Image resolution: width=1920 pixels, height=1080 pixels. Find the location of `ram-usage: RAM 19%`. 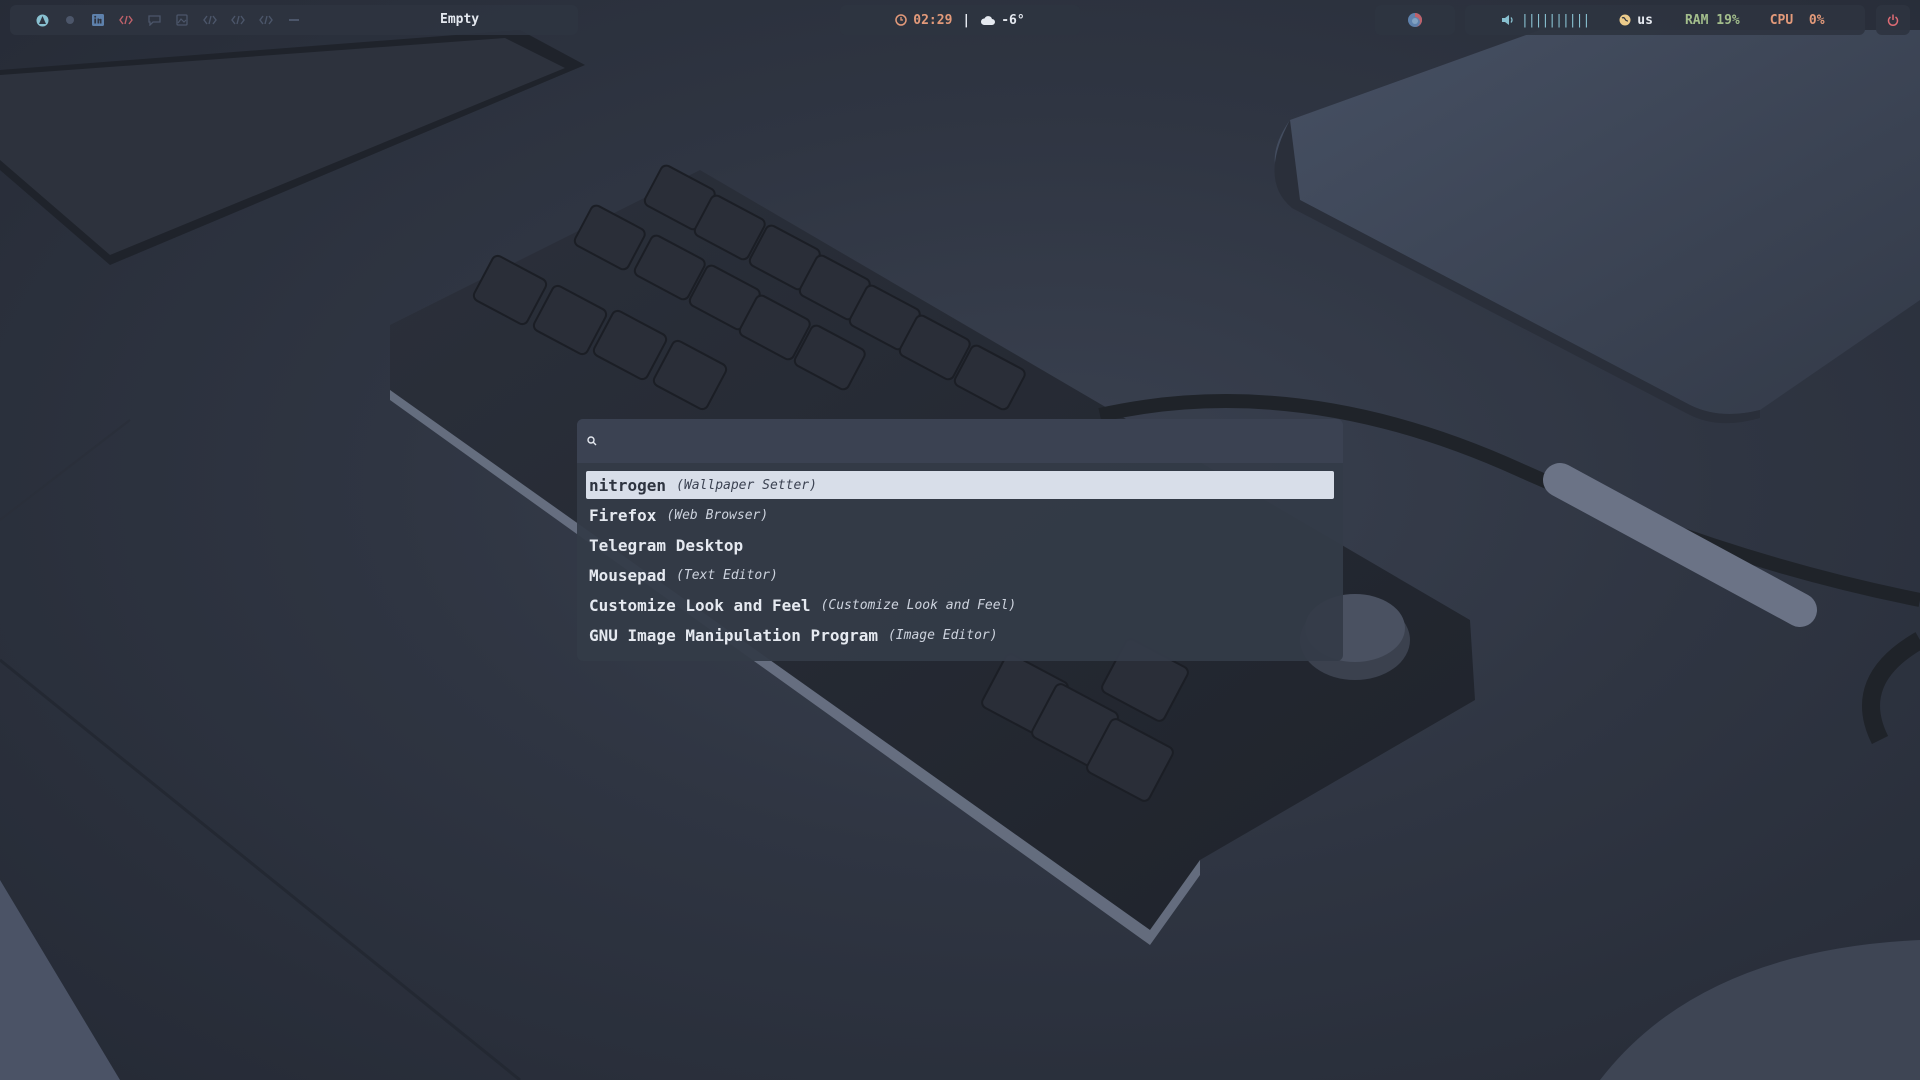

ram-usage: RAM 19% is located at coordinates (1712, 20).